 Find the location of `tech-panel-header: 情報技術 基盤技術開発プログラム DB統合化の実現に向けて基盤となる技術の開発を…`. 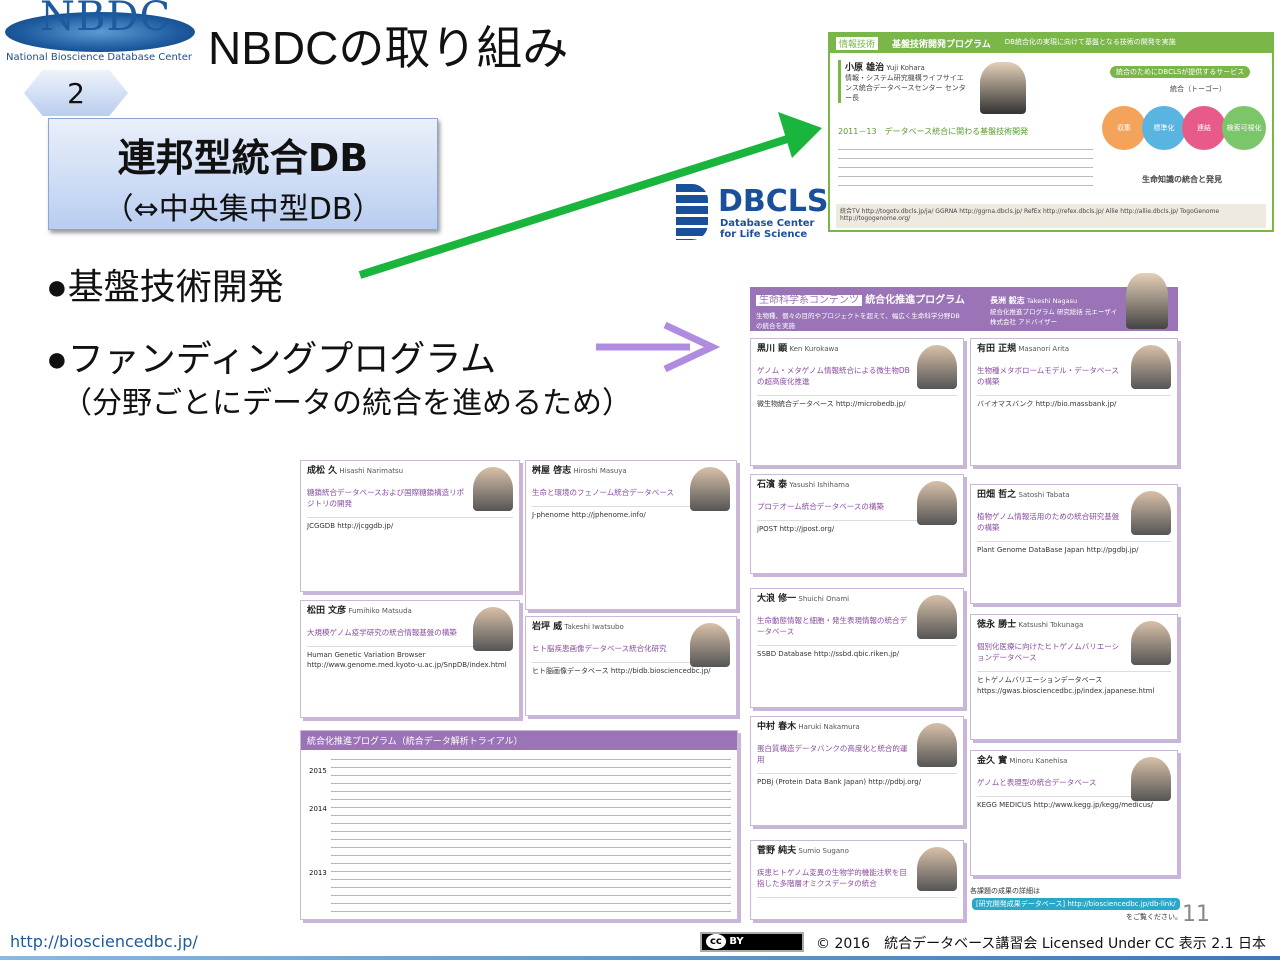

tech-panel-header: 情報技術 基盤技術開発プログラム DB統合化の実現に向けて基盤となる技術の開発を… is located at coordinates (1051, 43).